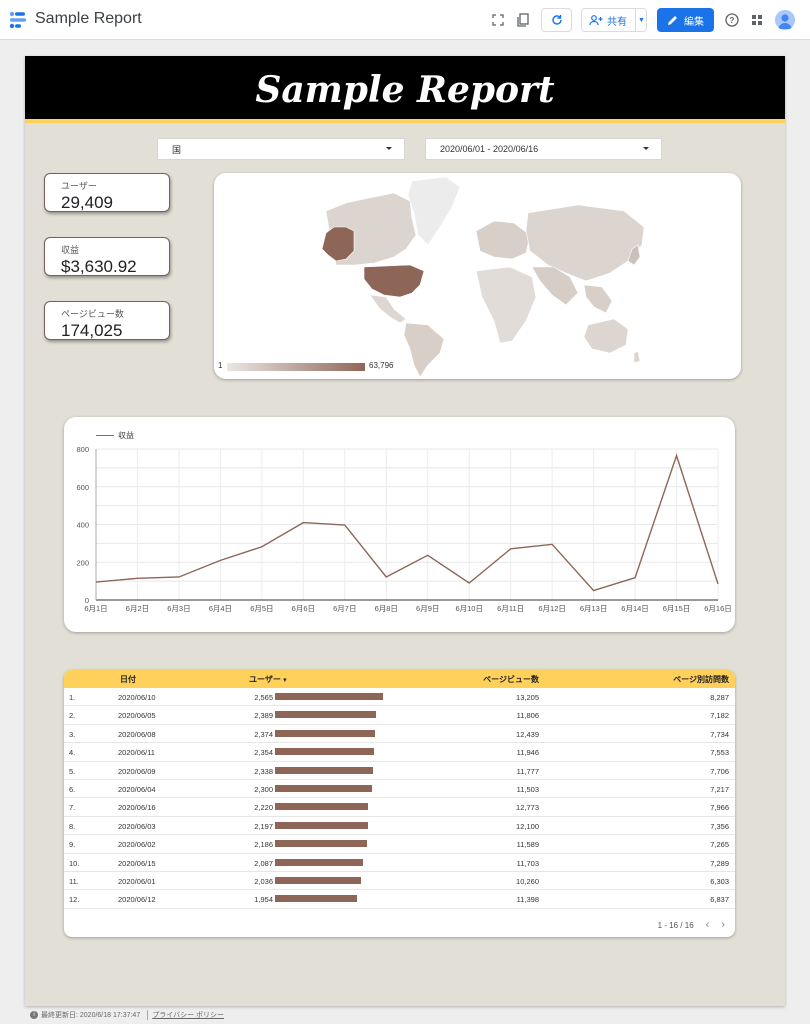 This screenshot has width=810, height=1024. I want to click on column-header-users-label: ユーザー, so click(265, 679).